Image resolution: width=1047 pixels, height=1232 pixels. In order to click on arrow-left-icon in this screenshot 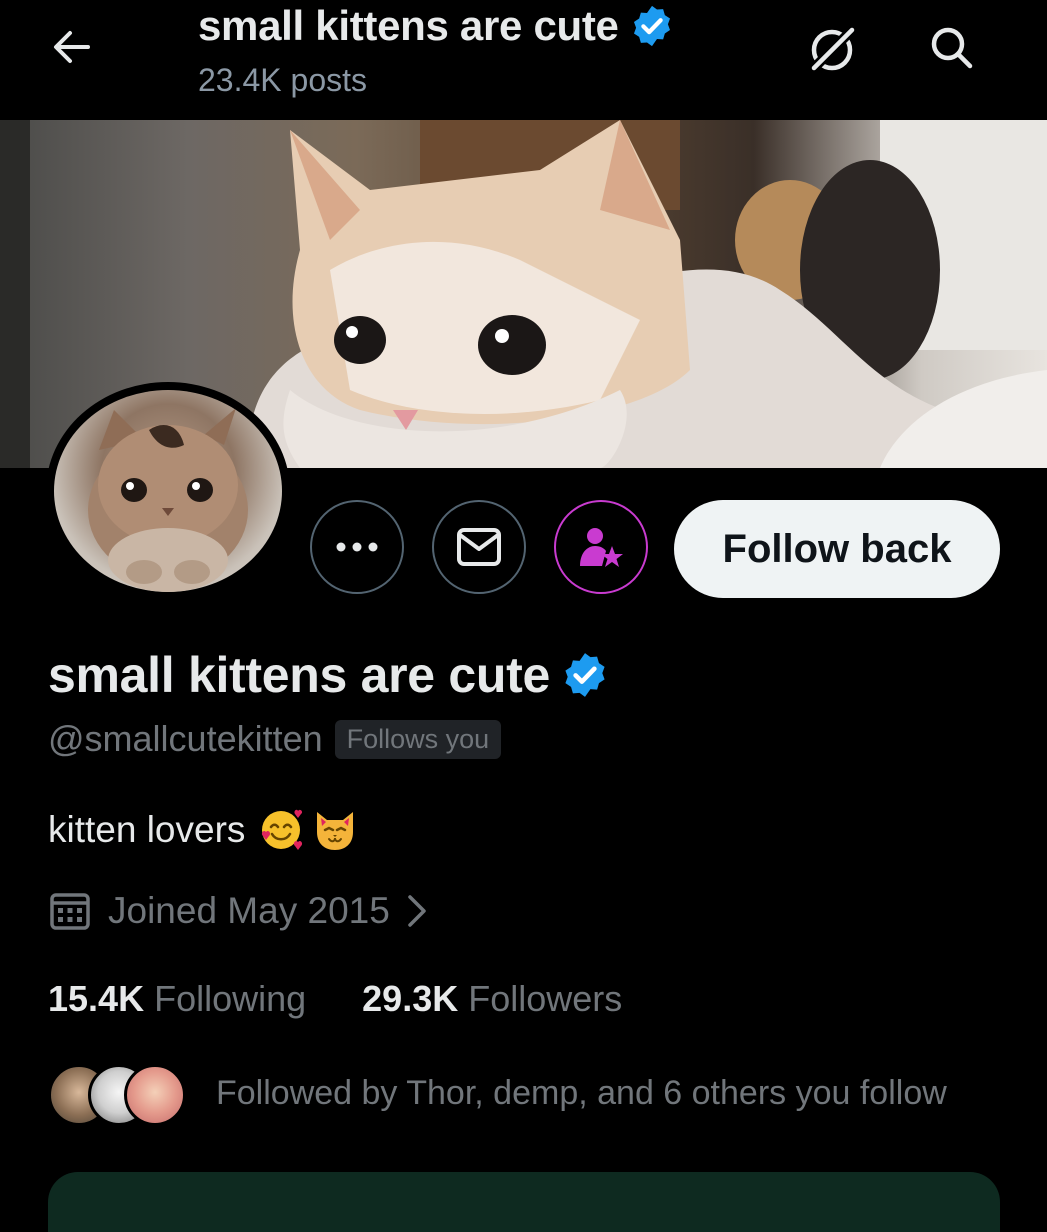, I will do `click(72, 47)`.